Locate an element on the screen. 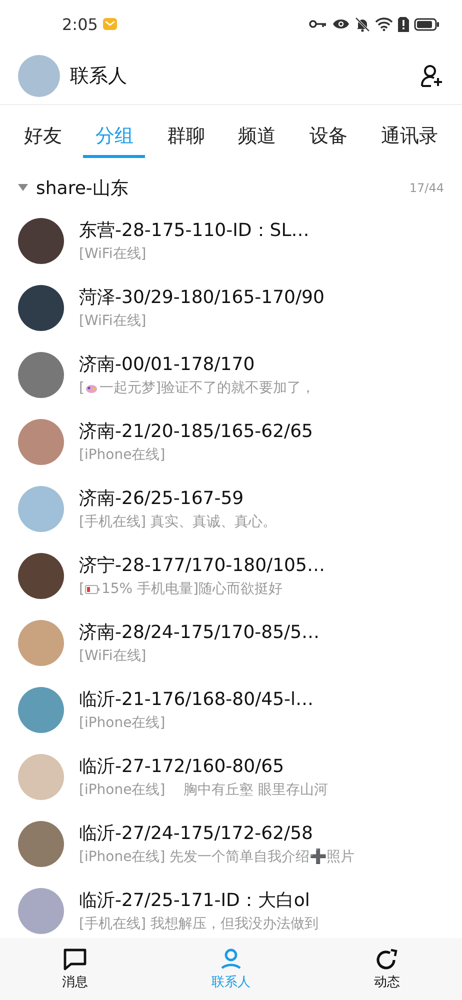 This screenshot has height=1000, width=462. contact-status: 一起元梦]验证不了的就不要加了， is located at coordinates (207, 388).